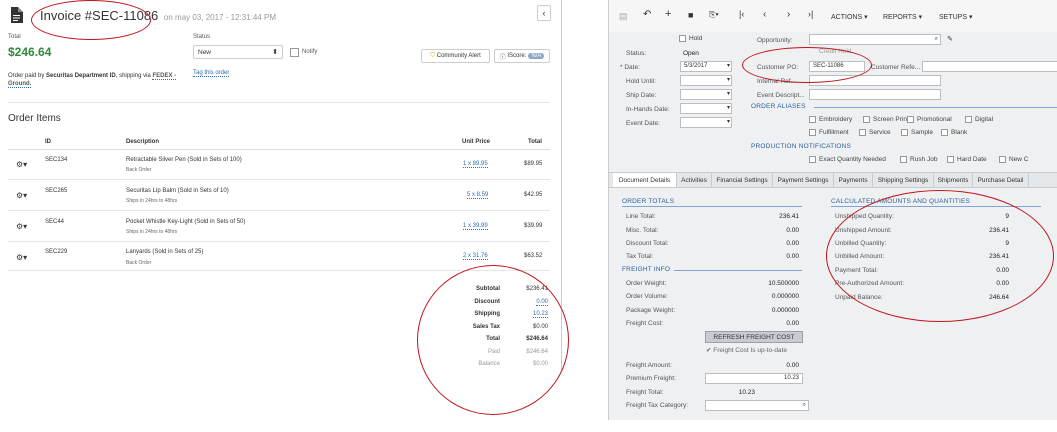 This screenshot has width=1057, height=432. Describe the element at coordinates (972, 159) in the screenshot. I see `notification-label: Hard Date` at that location.